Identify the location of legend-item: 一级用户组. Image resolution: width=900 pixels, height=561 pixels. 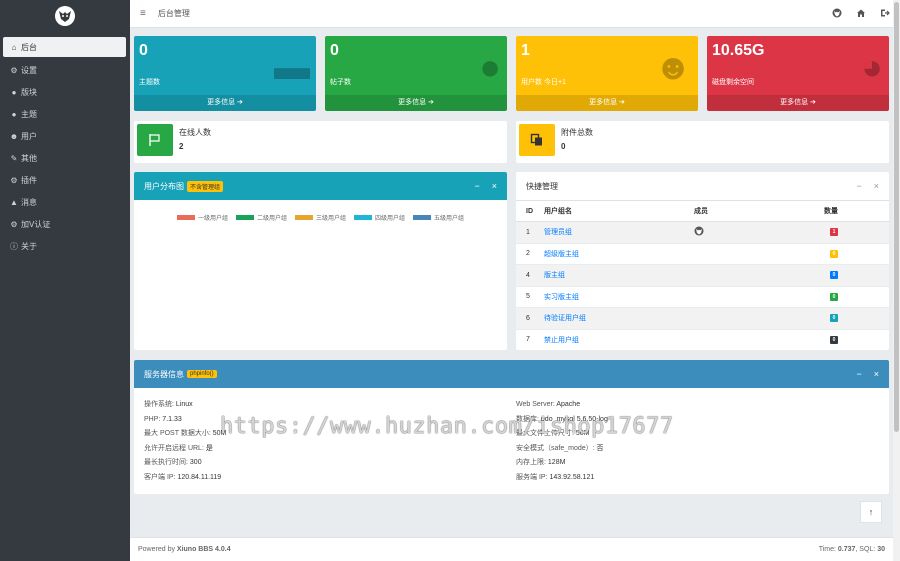
(202, 217).